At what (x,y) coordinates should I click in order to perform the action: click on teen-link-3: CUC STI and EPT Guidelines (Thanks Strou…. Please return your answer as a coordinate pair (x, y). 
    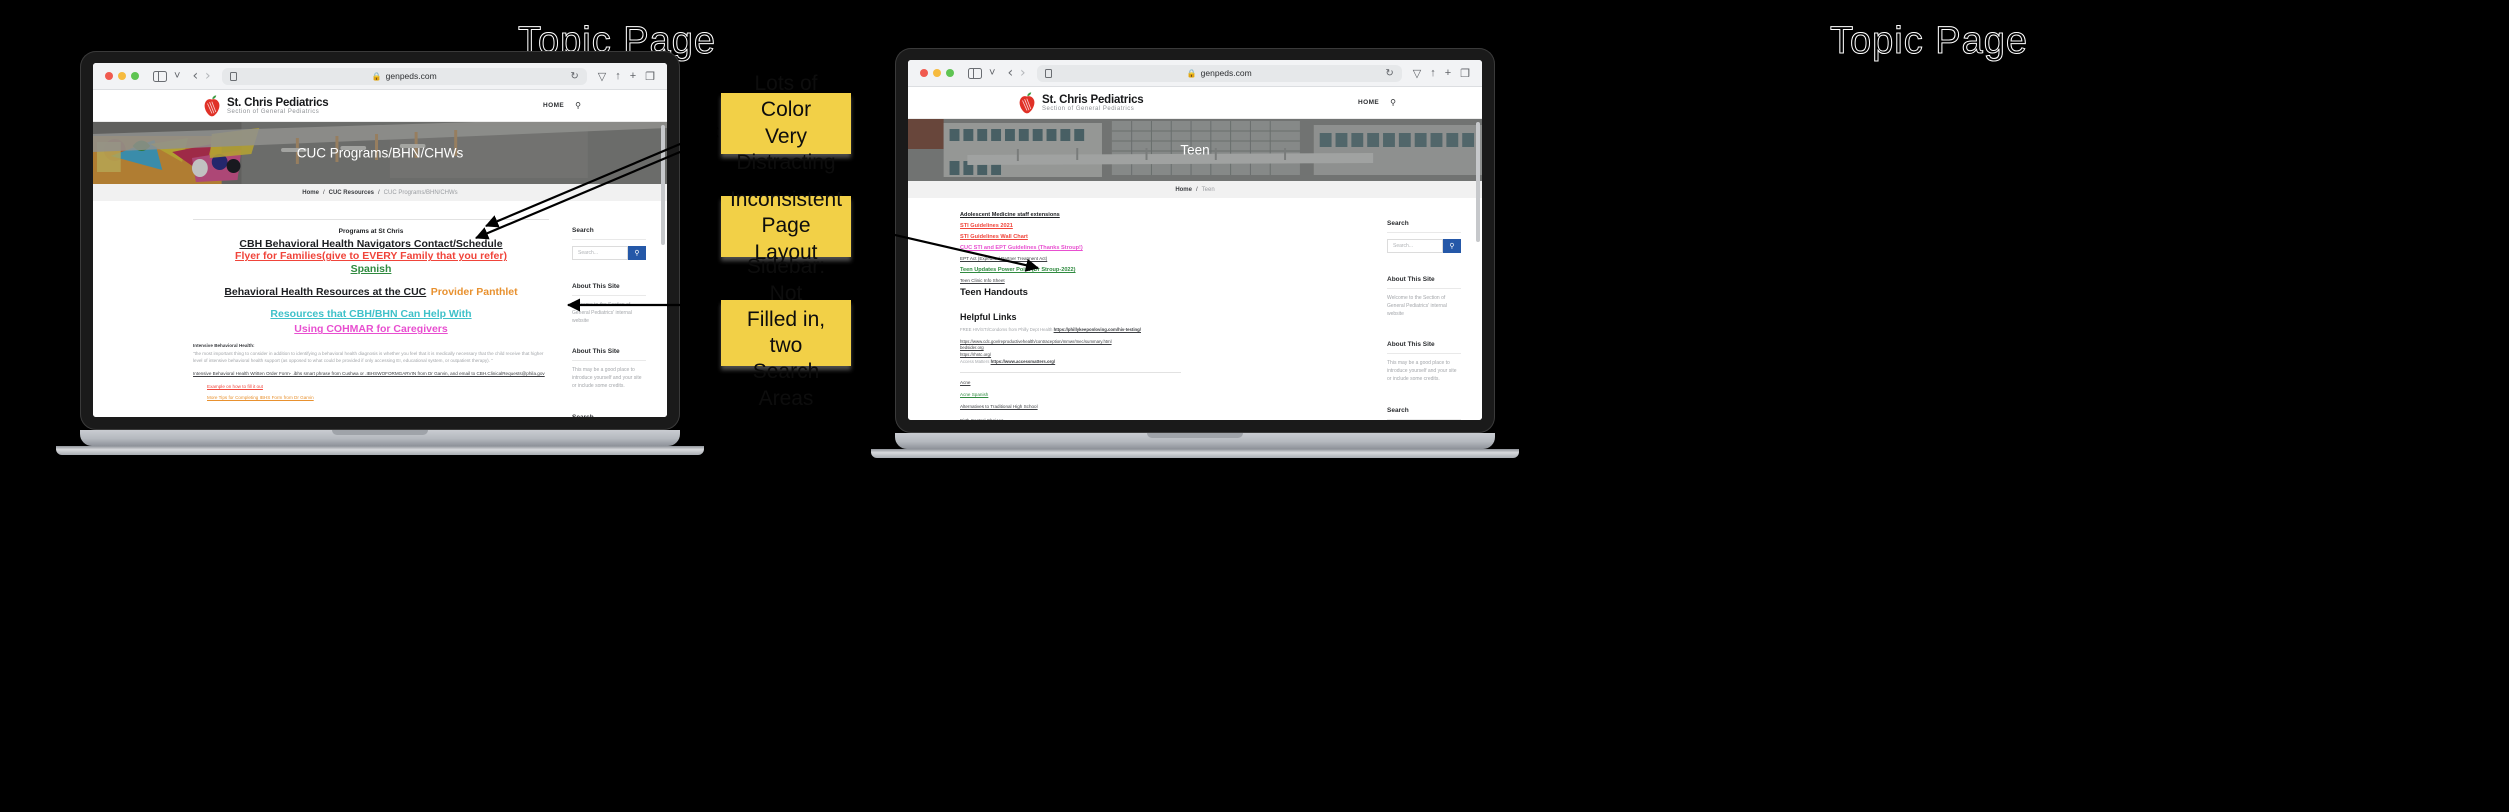
    Looking at the image, I should click on (1161, 248).